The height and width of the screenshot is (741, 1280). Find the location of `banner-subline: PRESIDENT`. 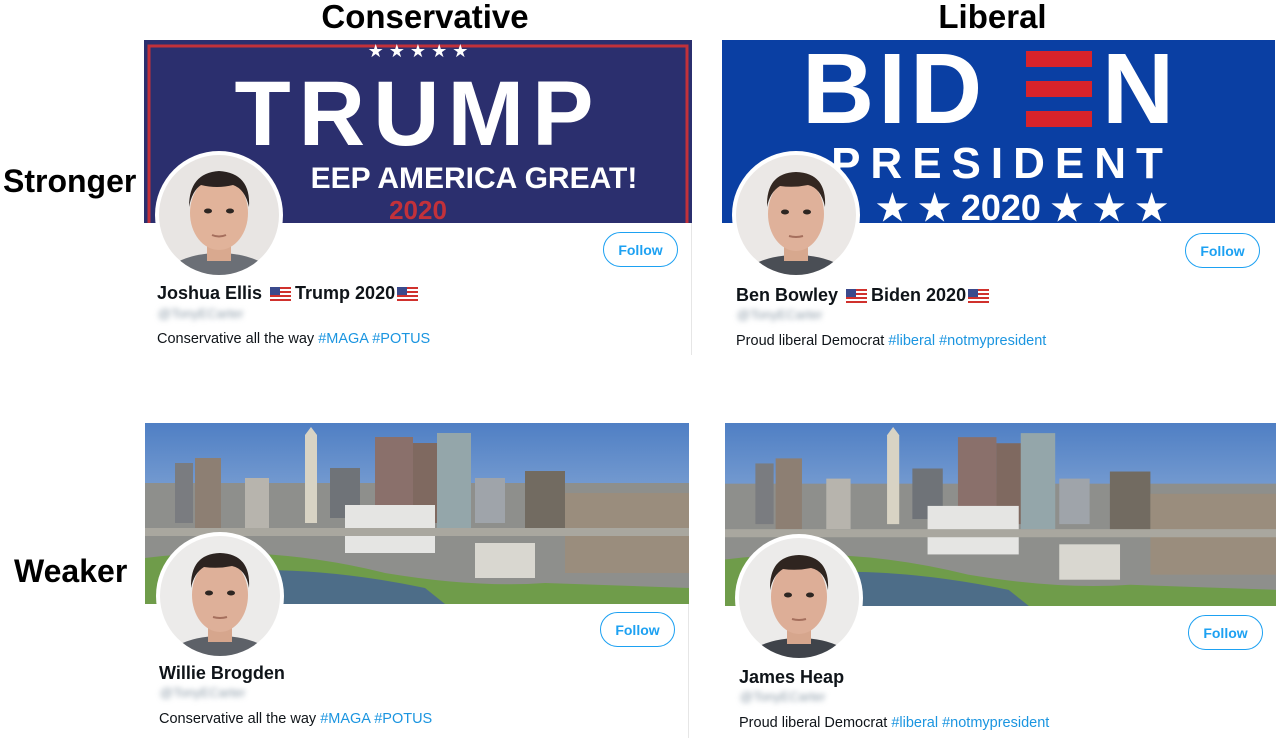

banner-subline: PRESIDENT is located at coordinates (1002, 163).